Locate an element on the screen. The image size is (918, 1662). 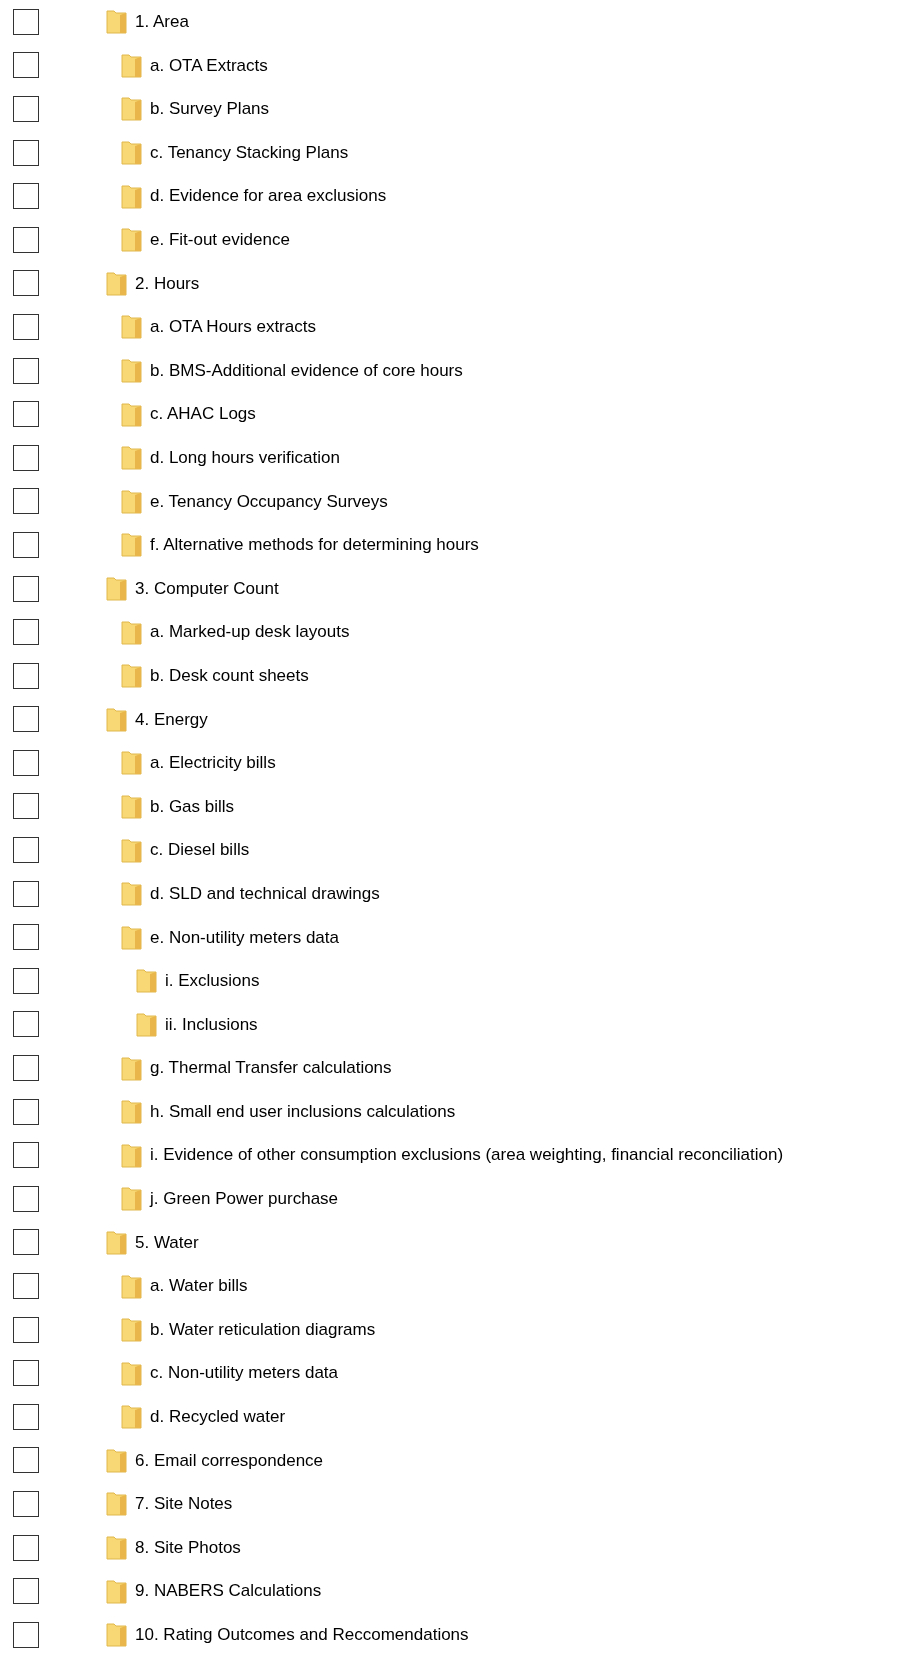
folder-name: c. Diesel bills is located at coordinates (200, 850).